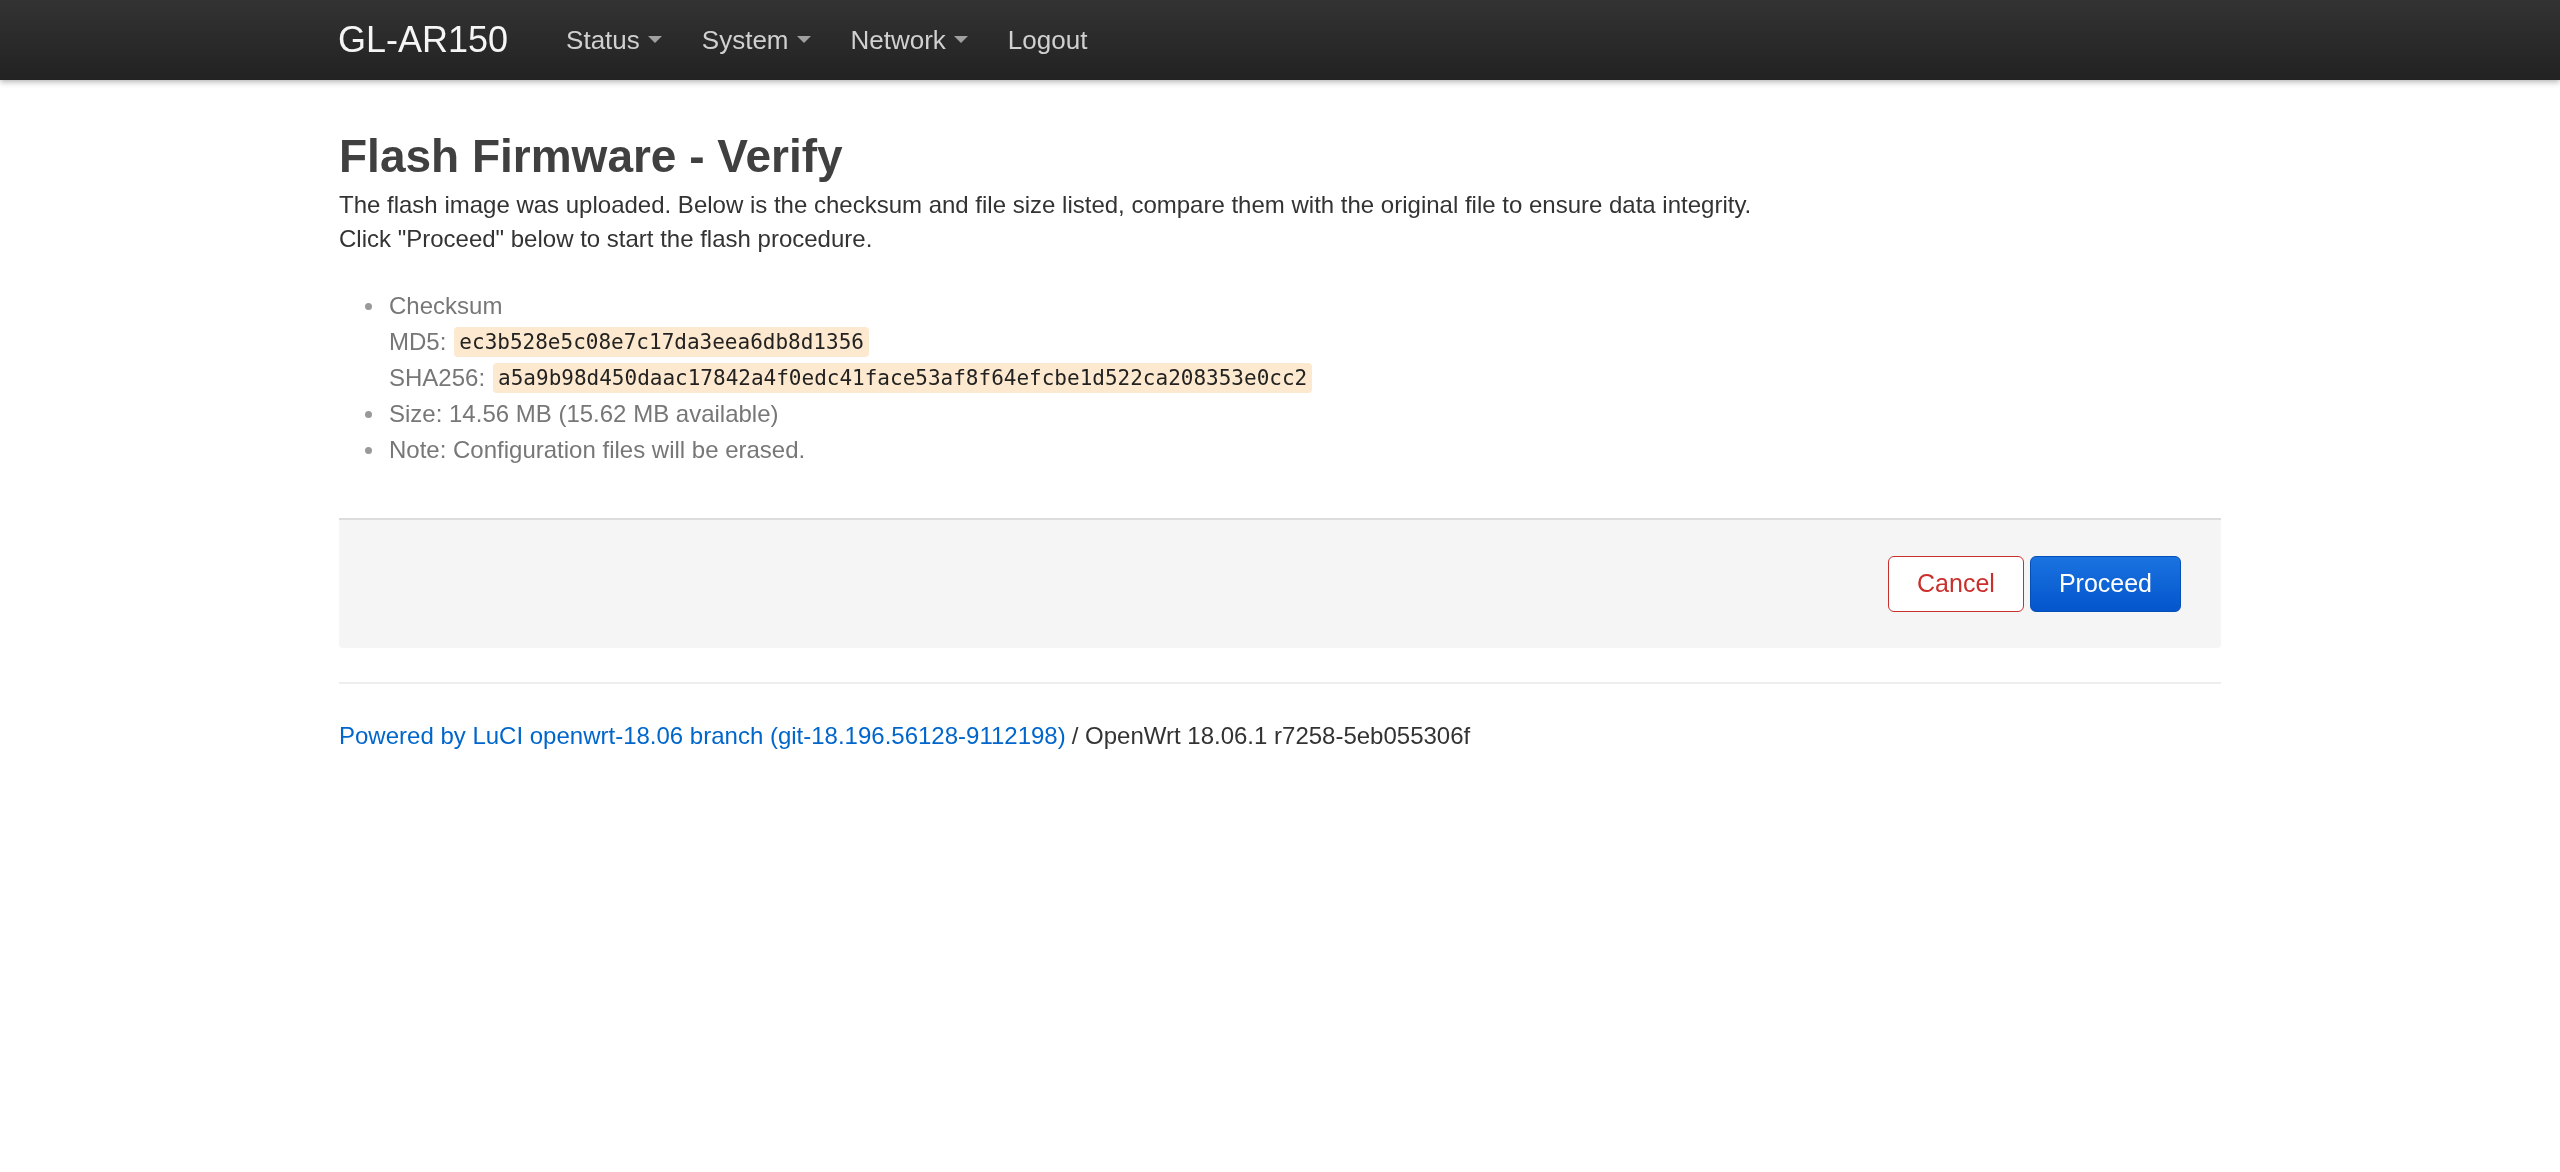 This screenshot has height=1172, width=2560. What do you see at coordinates (446, 306) in the screenshot?
I see `detail-label: Checksum` at bounding box center [446, 306].